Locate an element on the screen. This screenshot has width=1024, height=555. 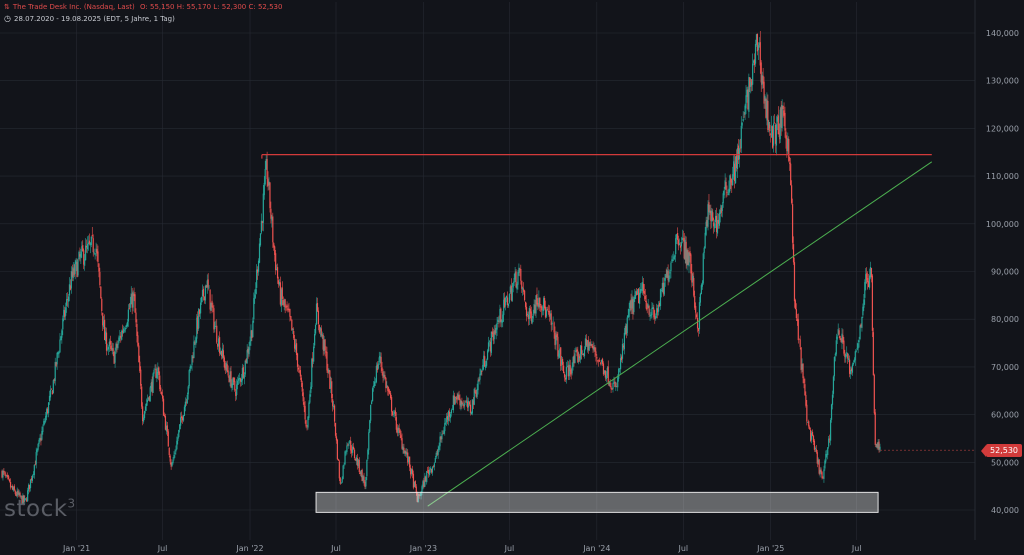
x-tick-label: Jan '21 is located at coordinates (76, 548).